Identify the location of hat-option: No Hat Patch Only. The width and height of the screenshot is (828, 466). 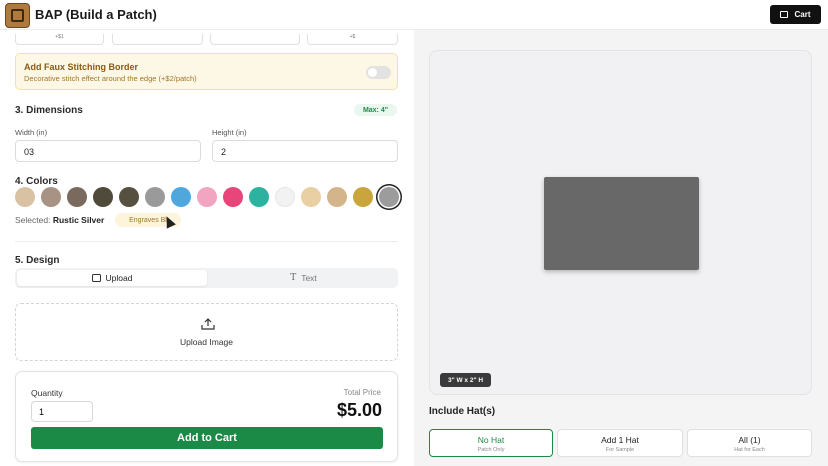
(491, 443).